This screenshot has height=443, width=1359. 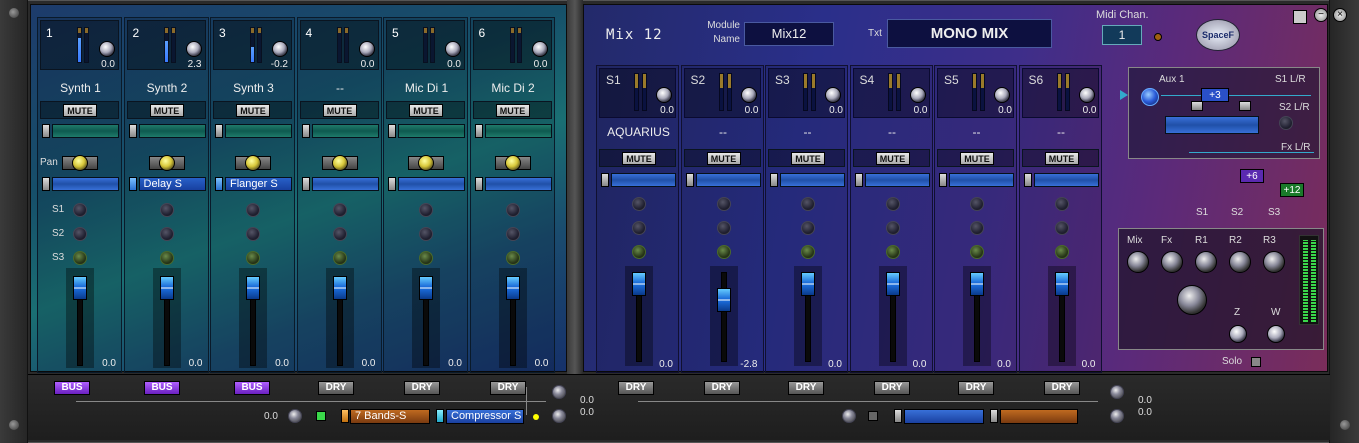 I want to click on module-name-field: Mix12, so click(x=789, y=34).